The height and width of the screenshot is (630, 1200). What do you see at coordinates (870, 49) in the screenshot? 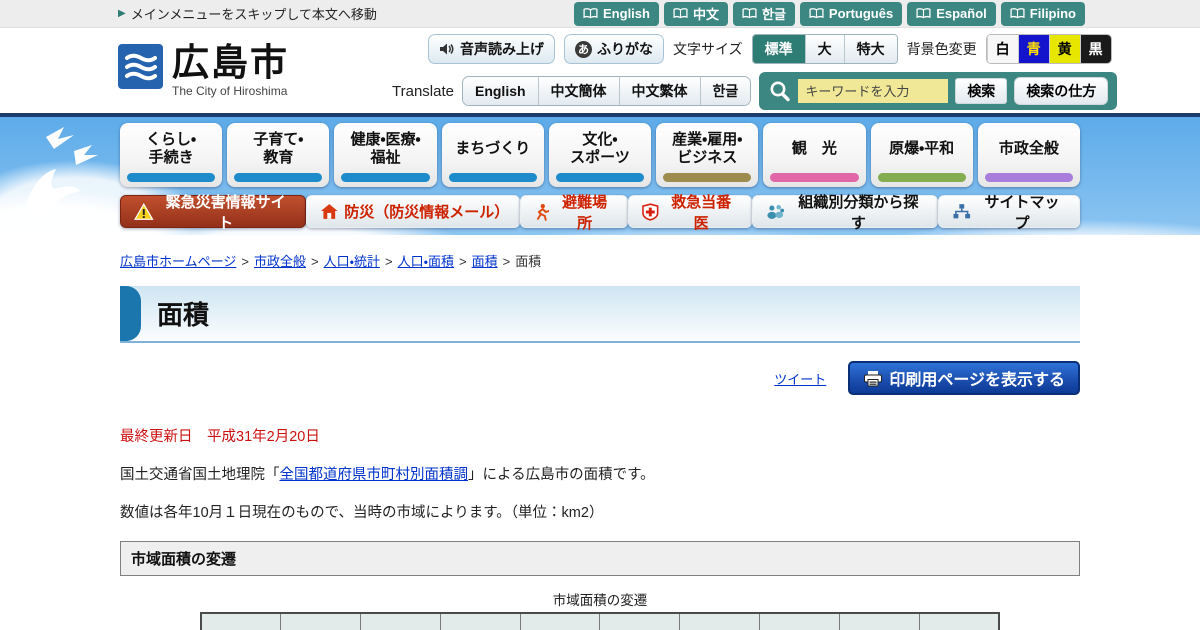
I see `font-size-xlarge-button: 特大` at bounding box center [870, 49].